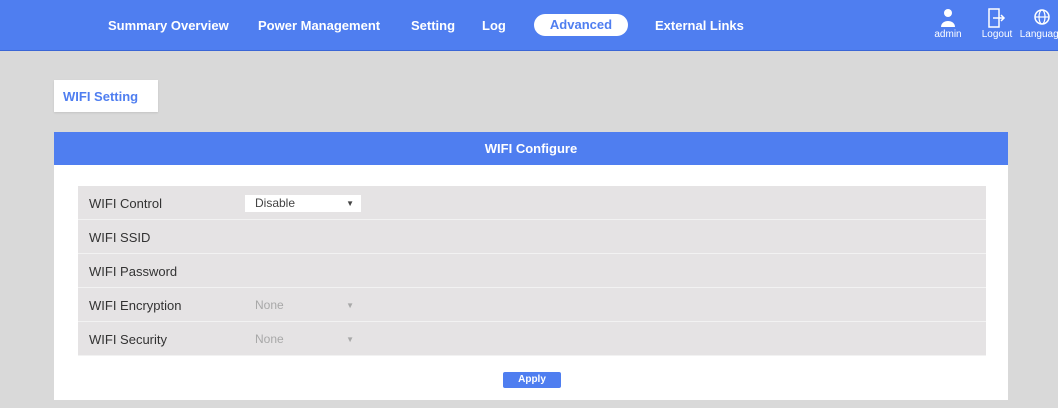 The image size is (1058, 408). Describe the element at coordinates (997, 18) in the screenshot. I see `logout-icon` at that location.